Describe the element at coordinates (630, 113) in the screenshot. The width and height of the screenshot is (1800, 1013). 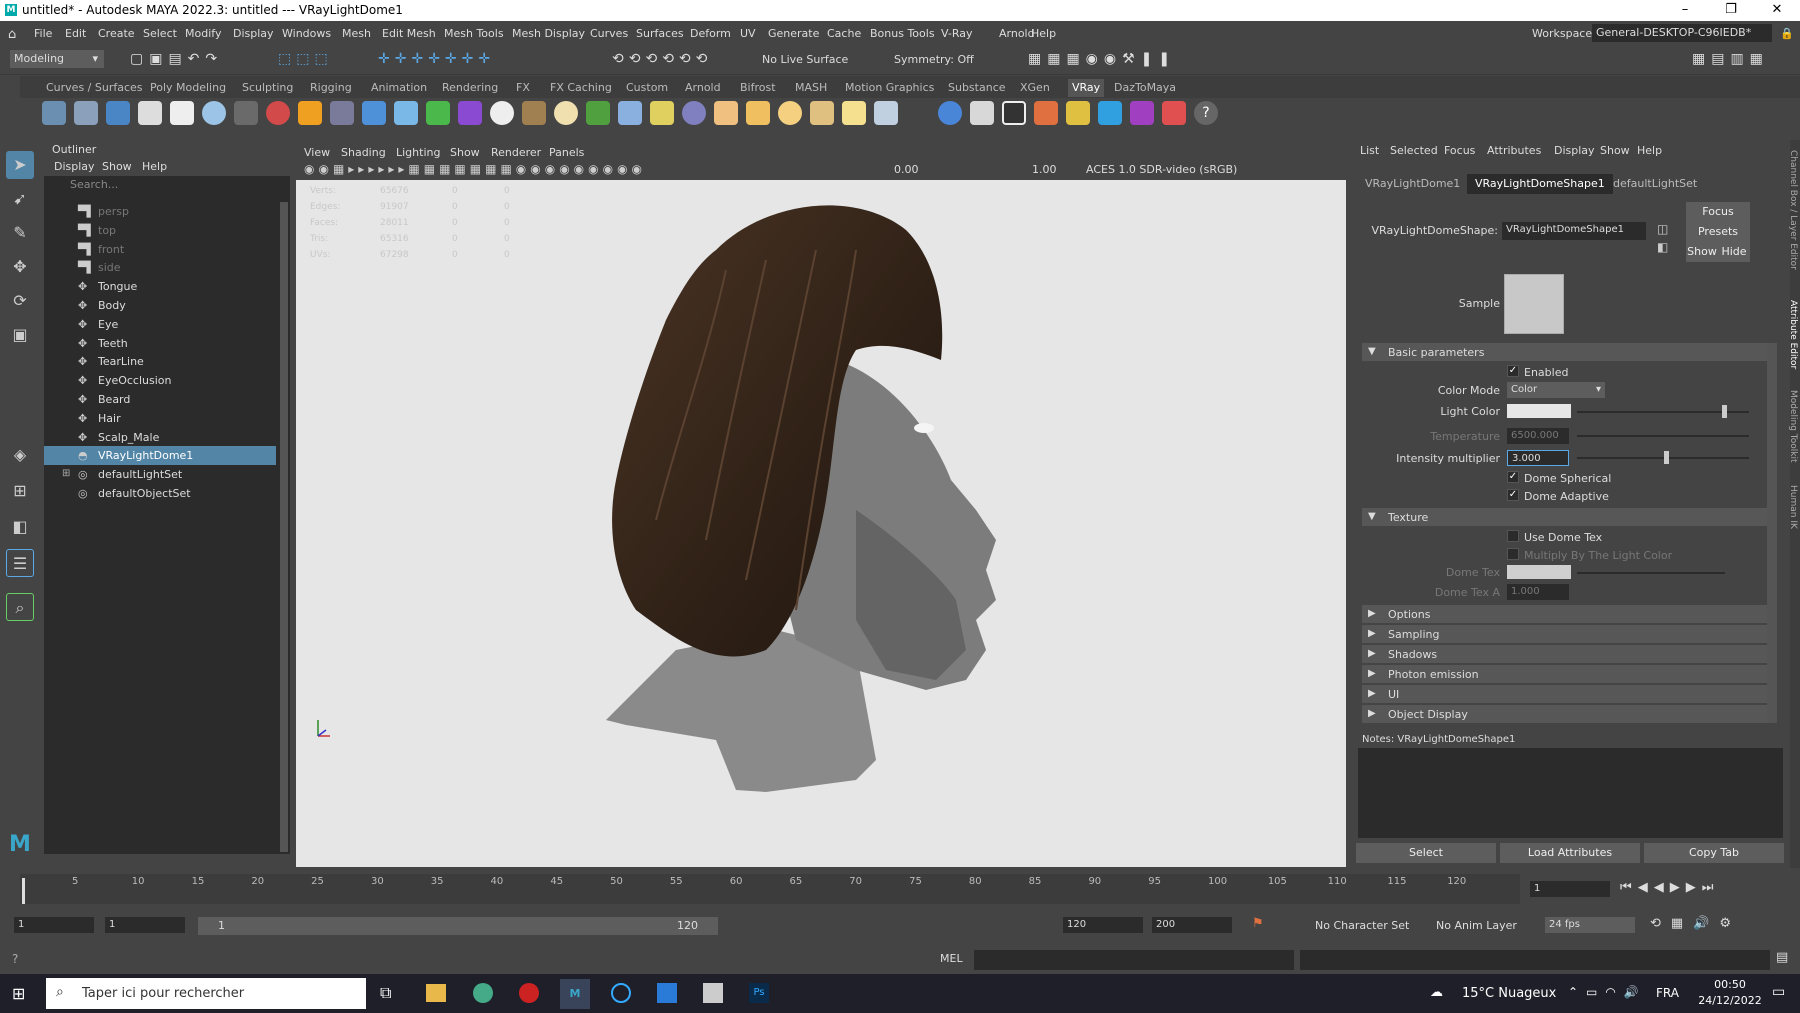
I see `vray-snow-icon` at that location.